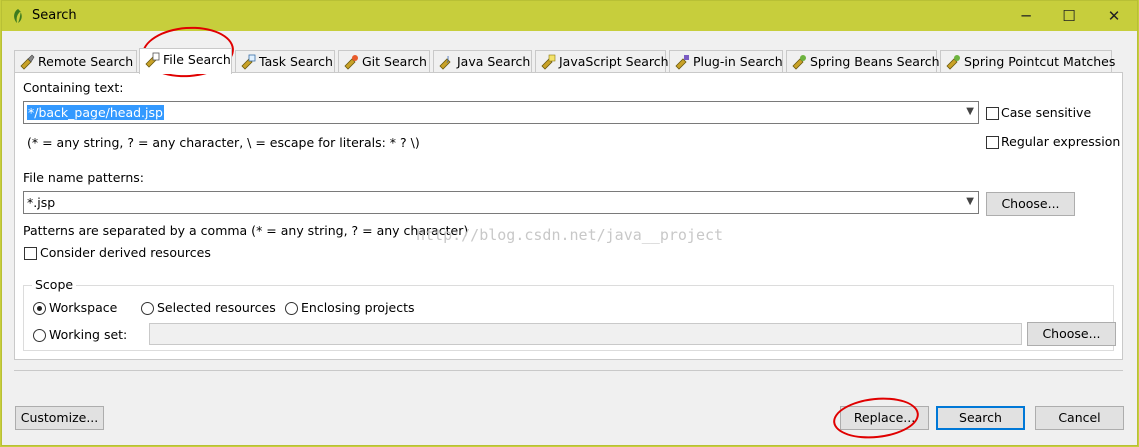 The width and height of the screenshot is (1139, 447). Describe the element at coordinates (18, 16) in the screenshot. I see `eclipse-leaf-icon` at that location.